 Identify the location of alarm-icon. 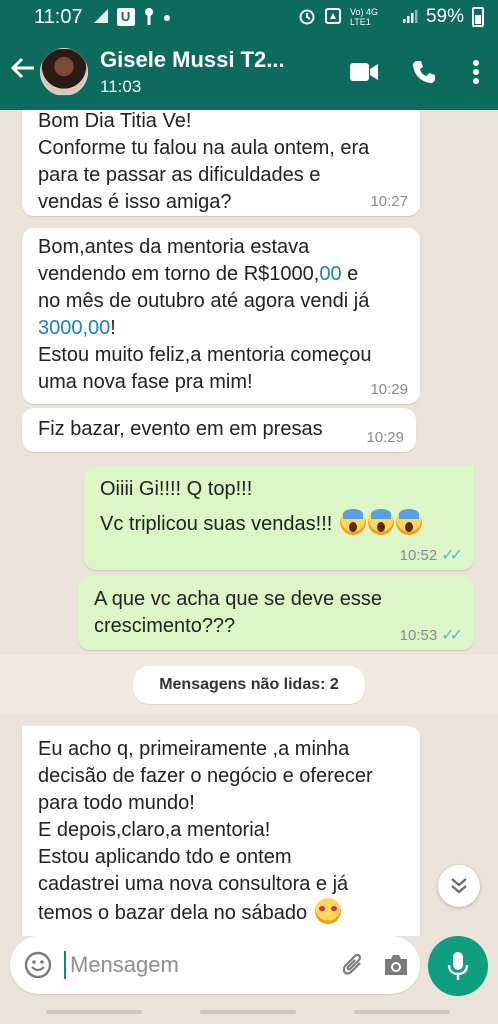
(307, 17).